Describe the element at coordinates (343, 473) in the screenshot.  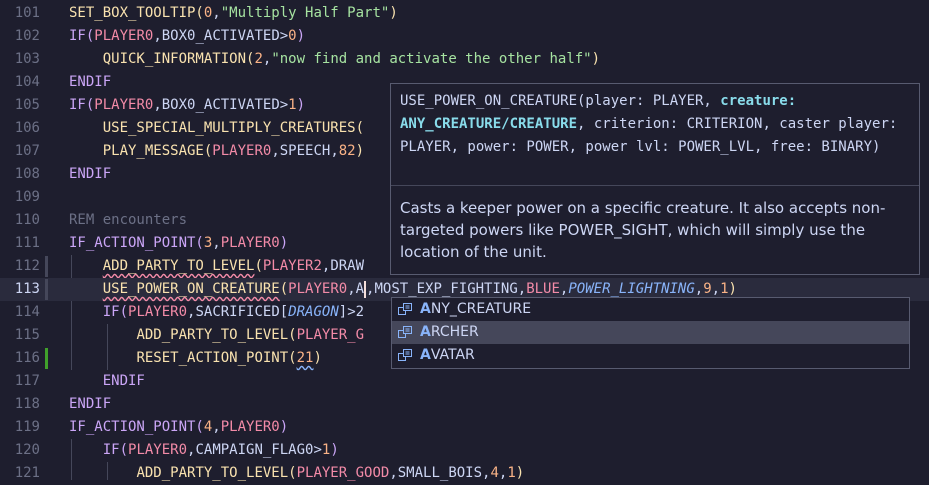
I see `code-token: PLAYER_GOOD` at that location.